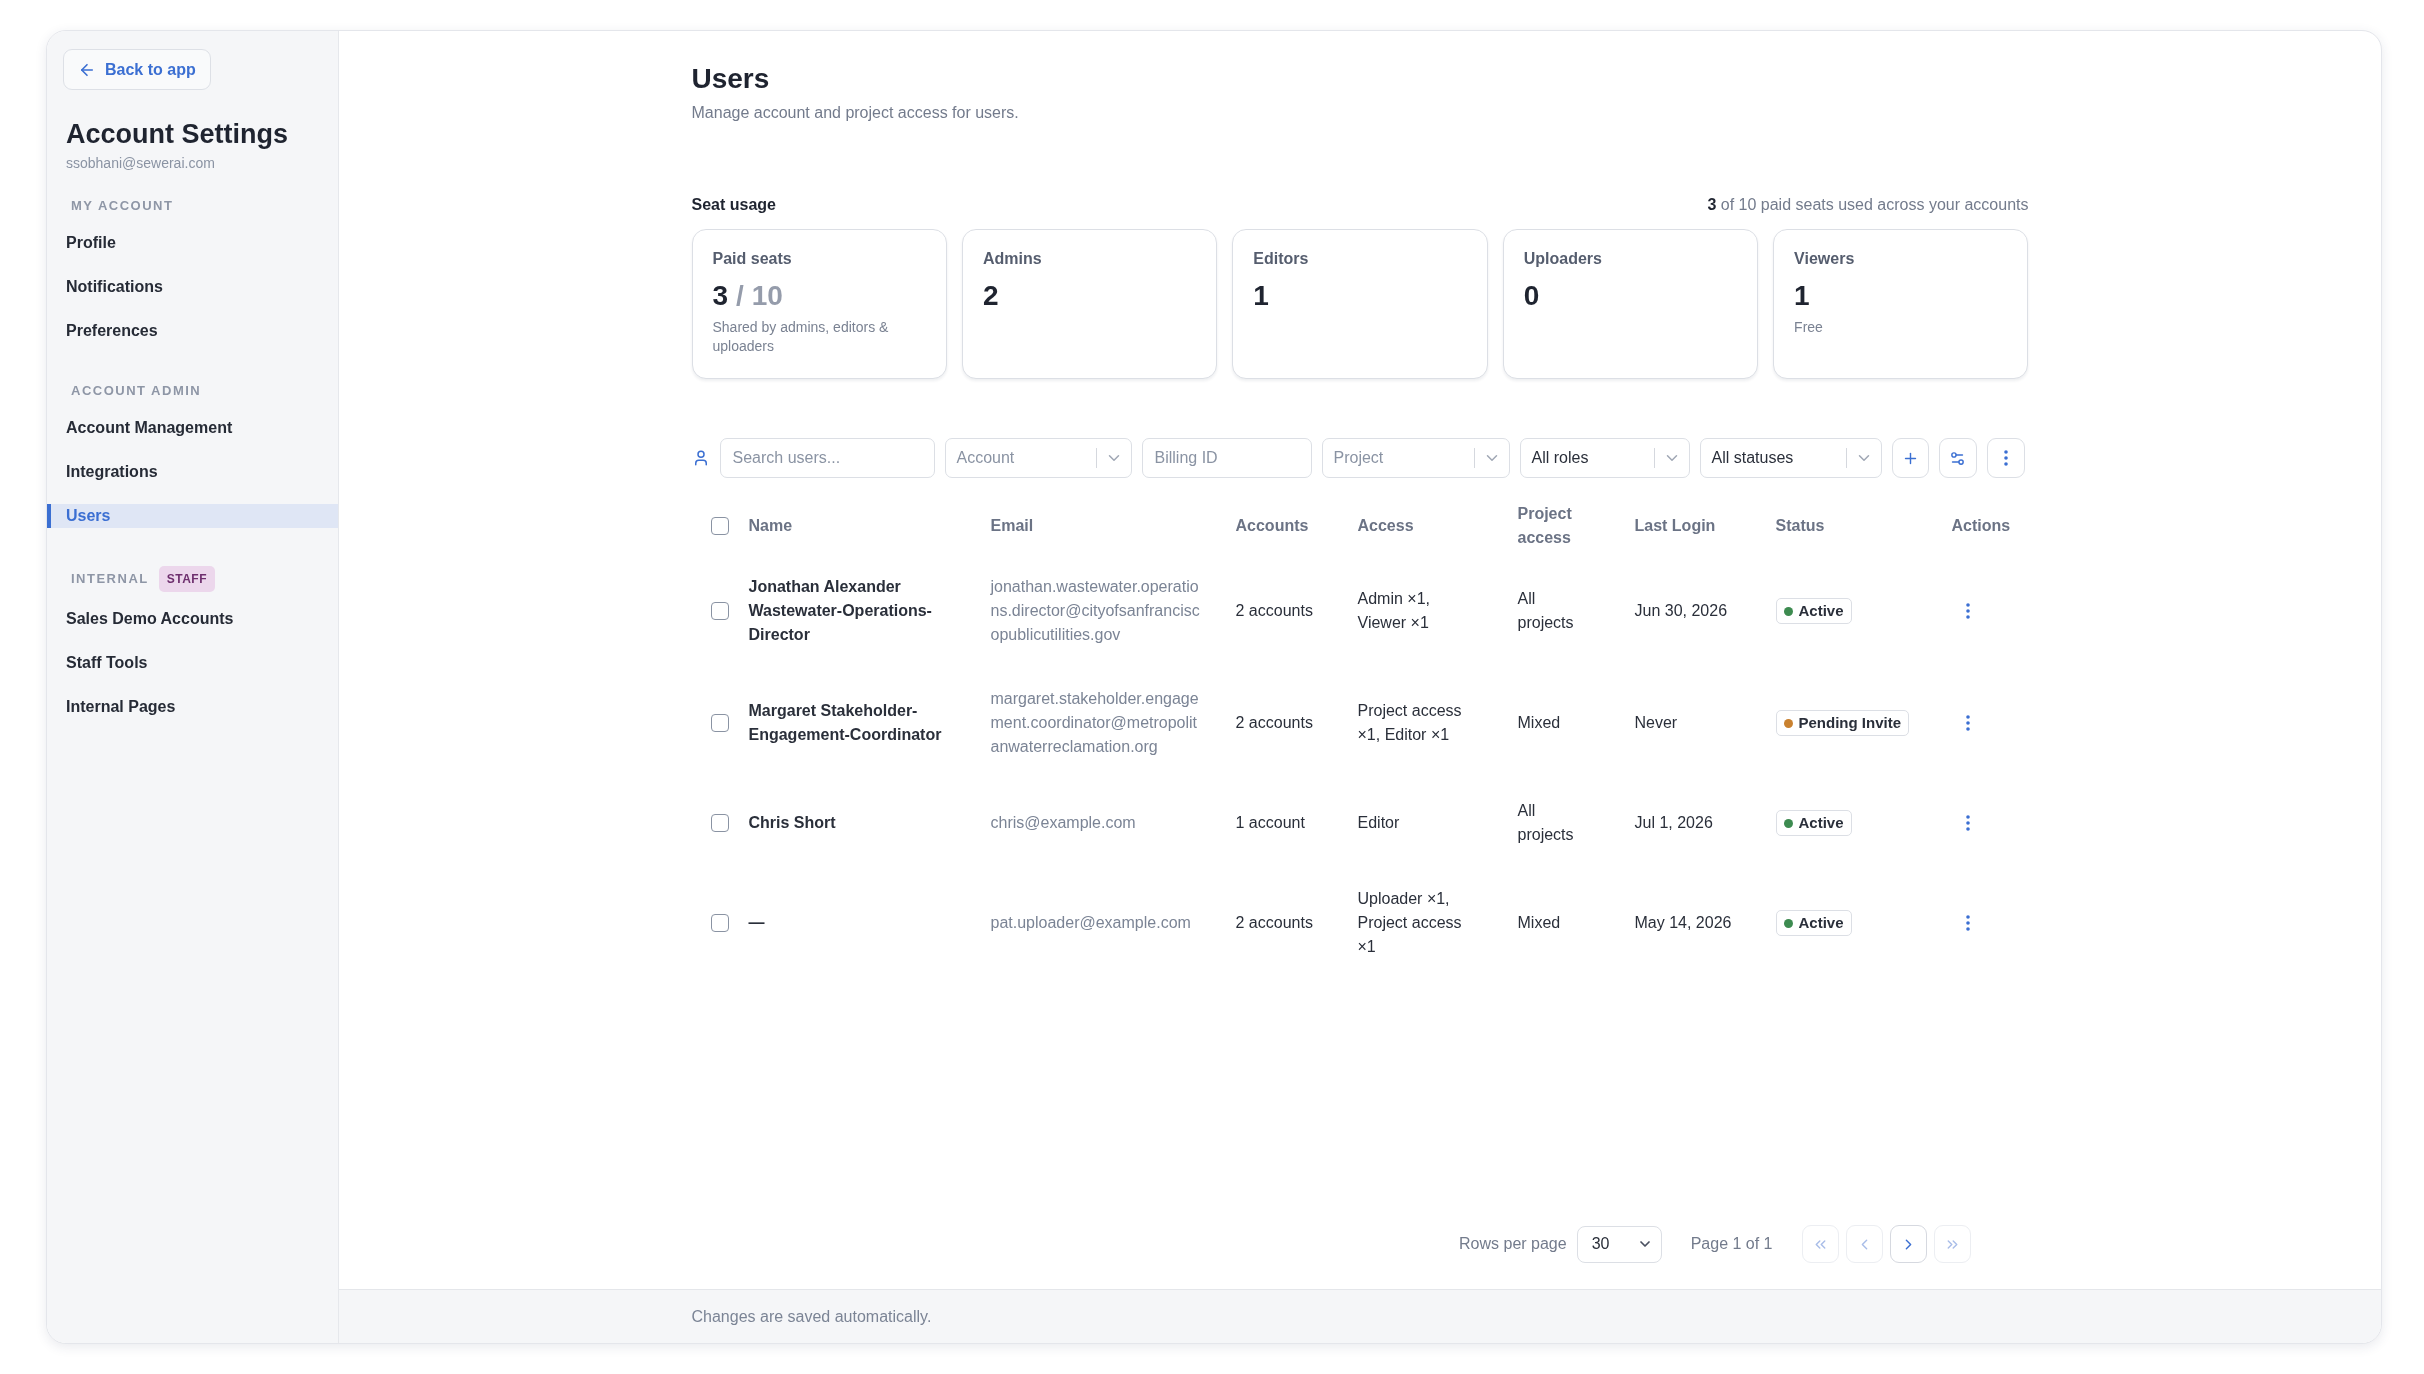  I want to click on column-header: Actions, so click(1981, 526).